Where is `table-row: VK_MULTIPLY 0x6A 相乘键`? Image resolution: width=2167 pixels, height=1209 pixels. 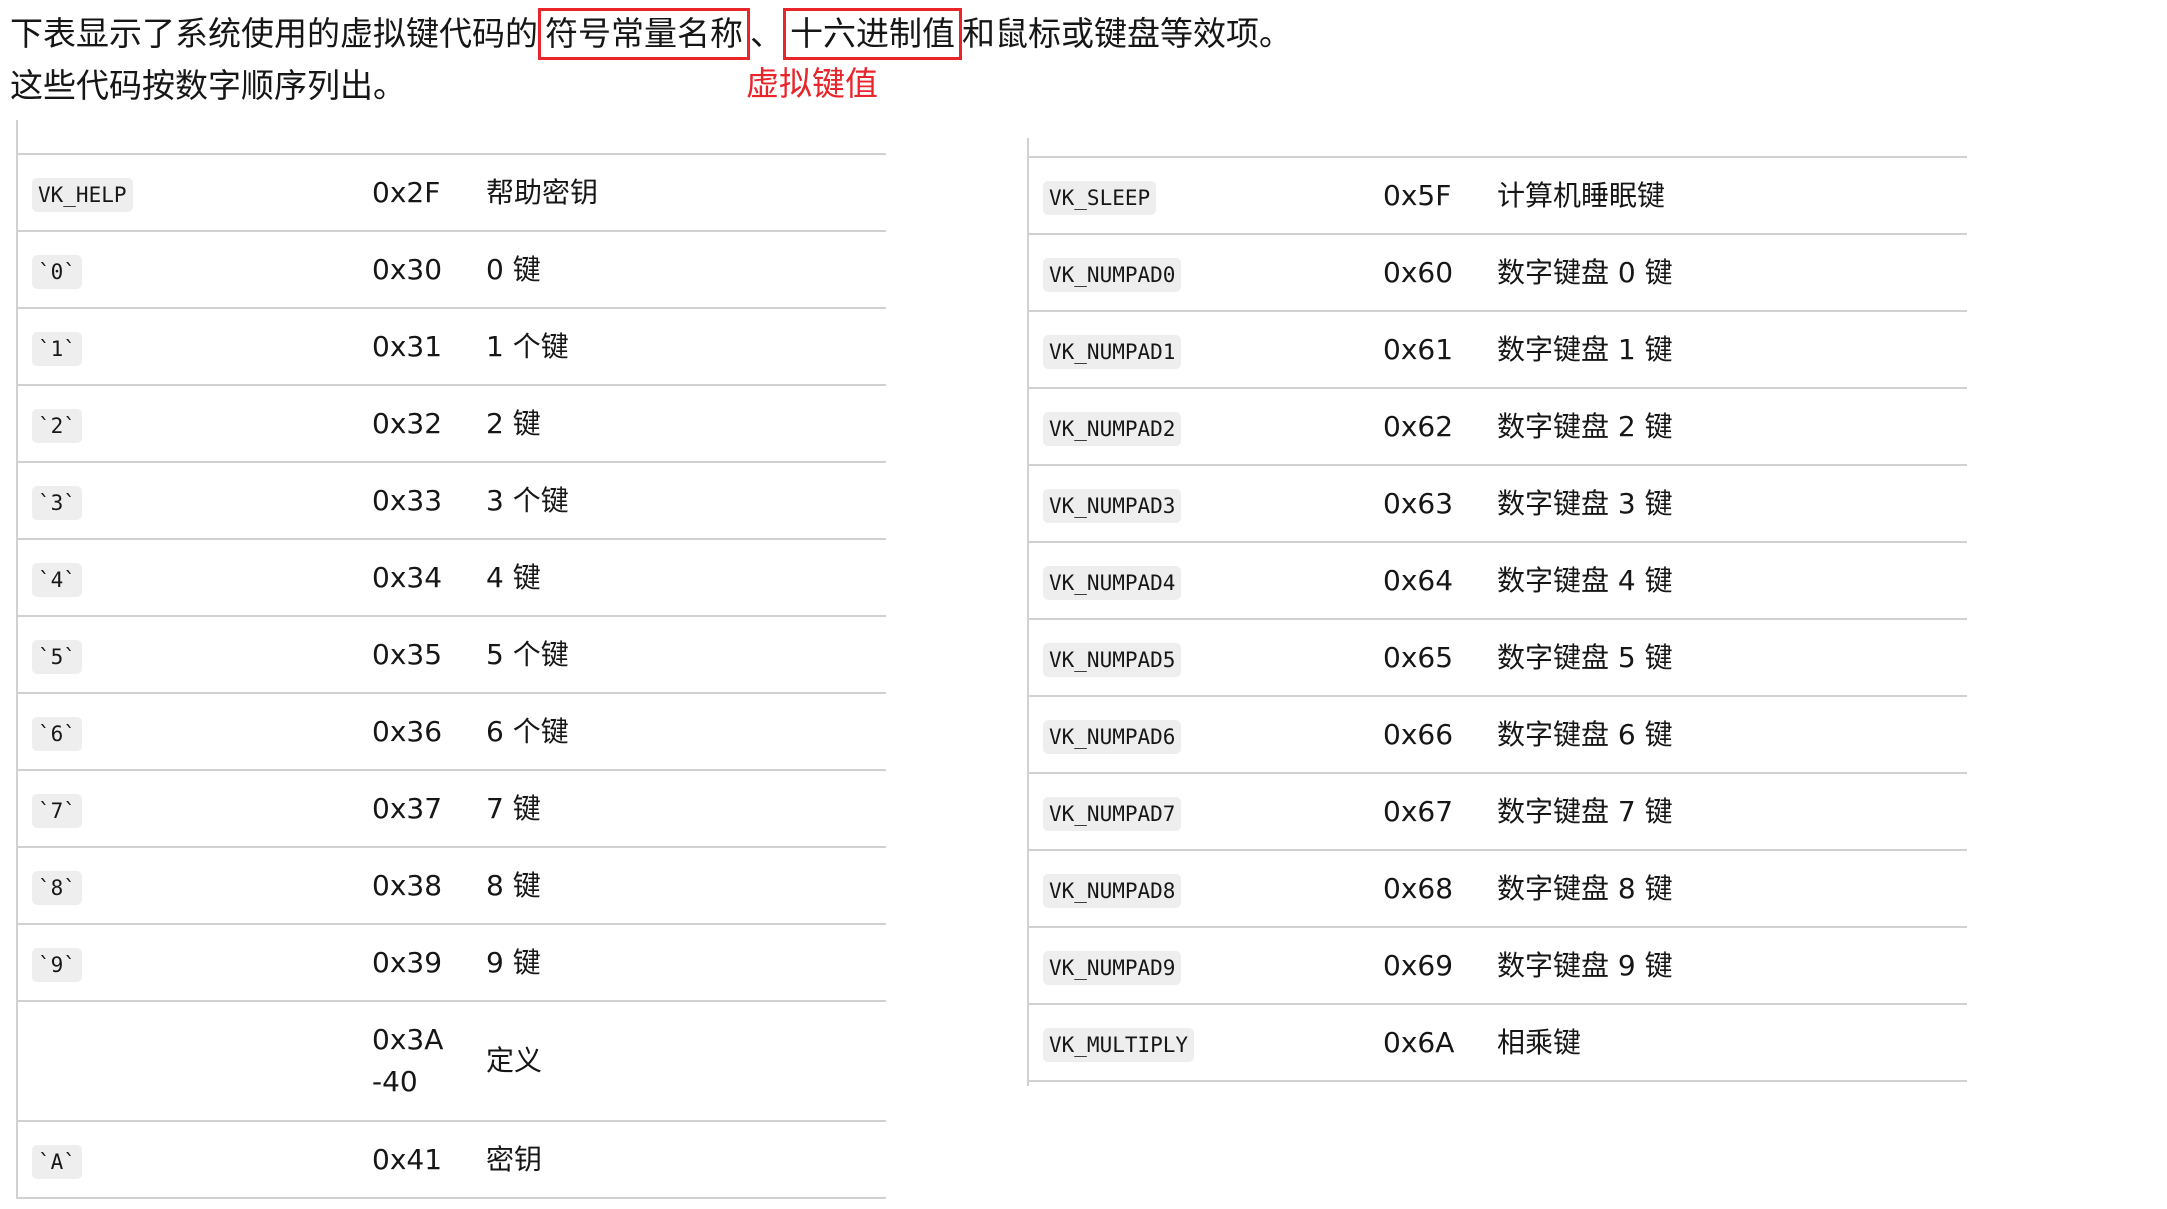 table-row: VK_MULTIPLY 0x6A 相乘键 is located at coordinates (1497, 1043).